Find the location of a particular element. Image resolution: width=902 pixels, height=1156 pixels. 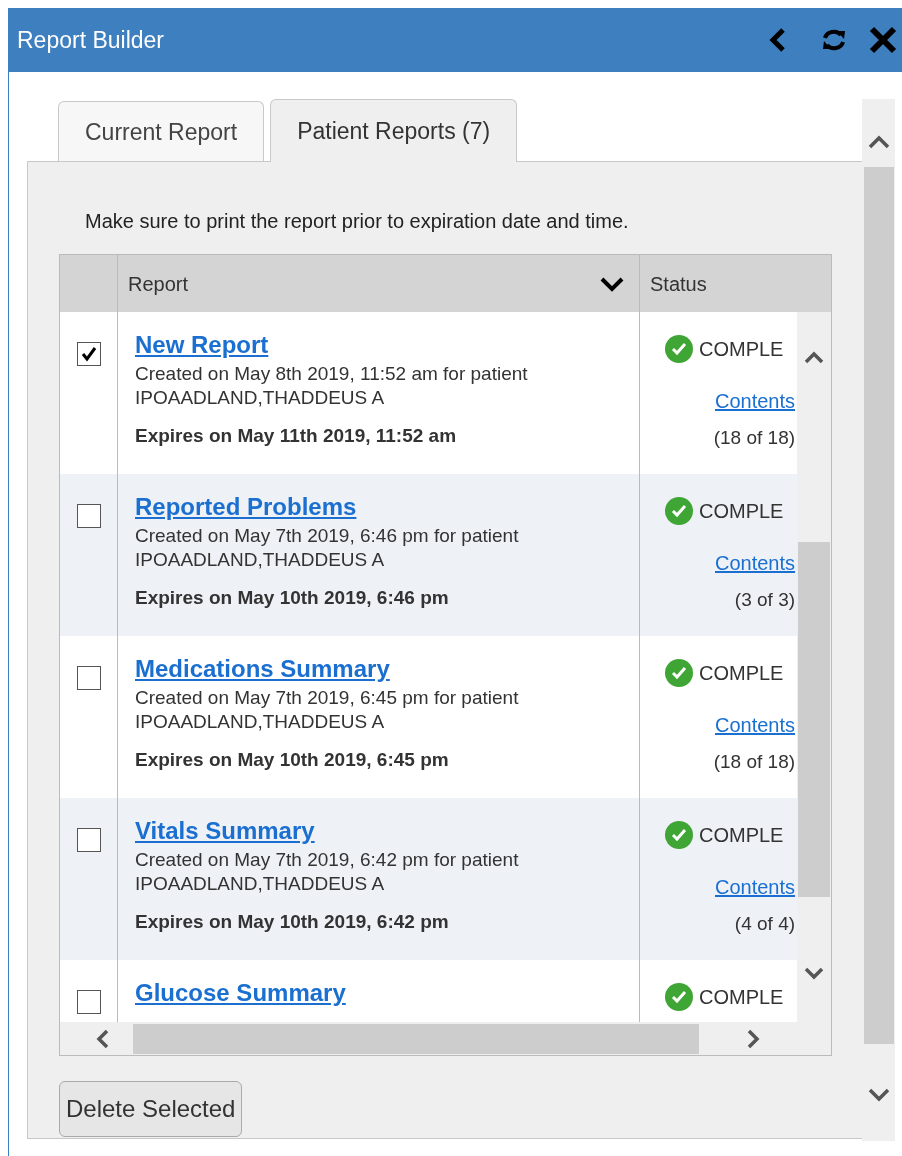

report-link: Reported Problems is located at coordinates (246, 507).